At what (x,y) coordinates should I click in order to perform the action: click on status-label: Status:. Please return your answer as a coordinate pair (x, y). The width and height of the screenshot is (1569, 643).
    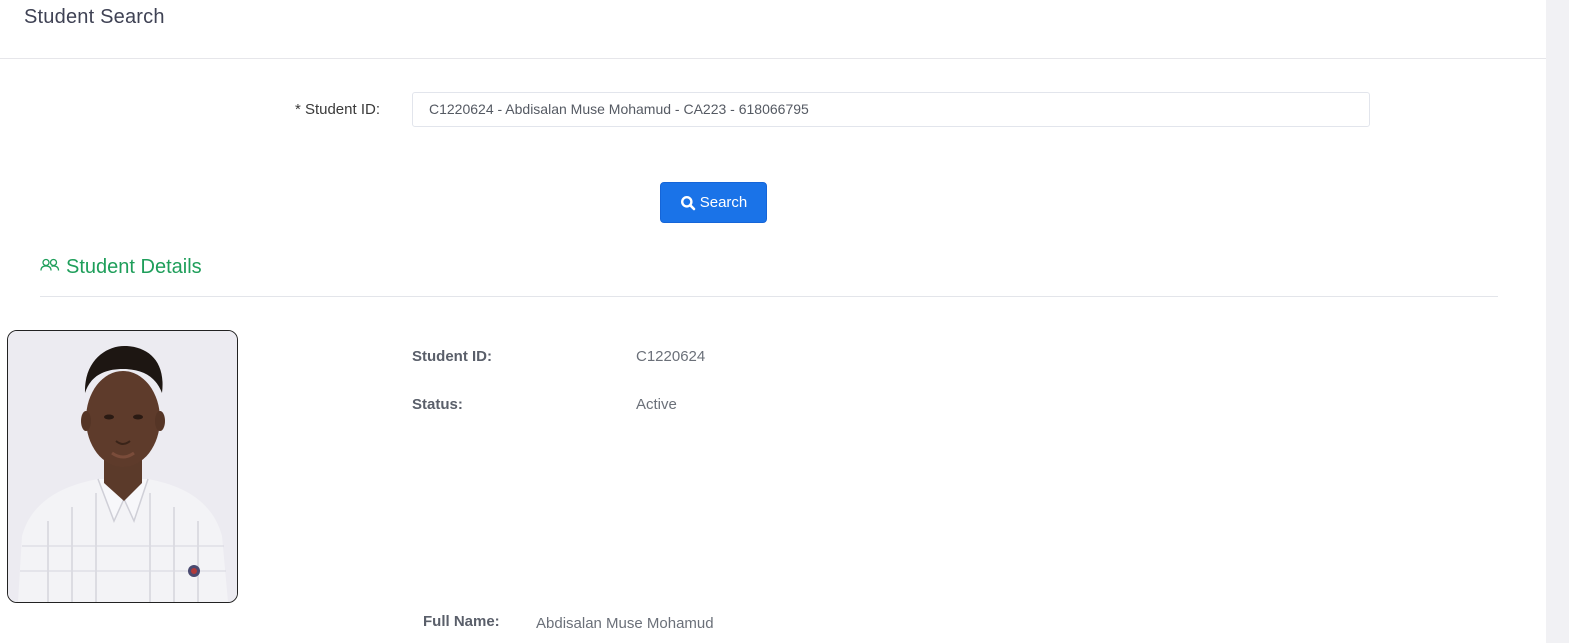
    Looking at the image, I should click on (437, 404).